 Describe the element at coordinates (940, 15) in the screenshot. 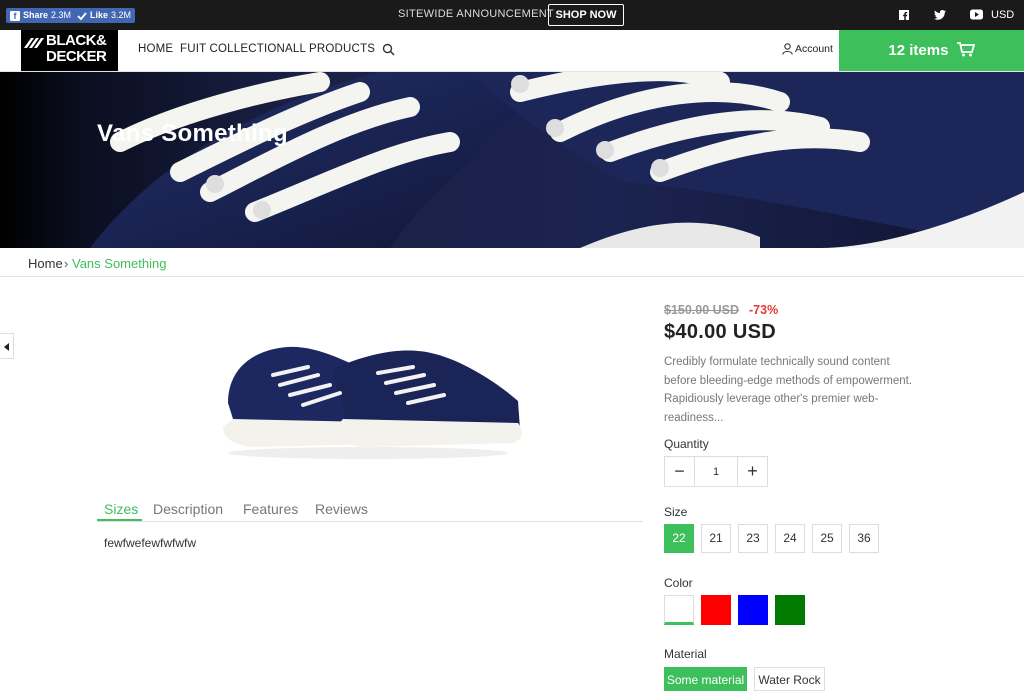

I see `twitter-icon` at that location.